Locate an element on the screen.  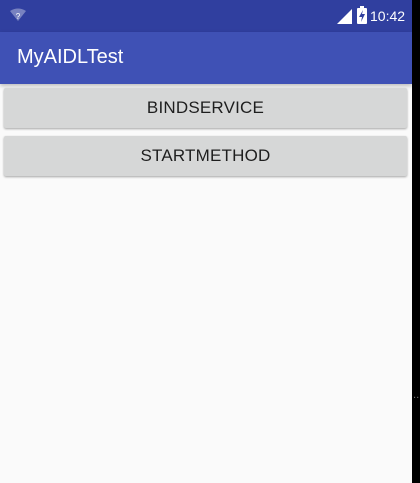
more-dots-icon: ·· is located at coordinates (416, 398).